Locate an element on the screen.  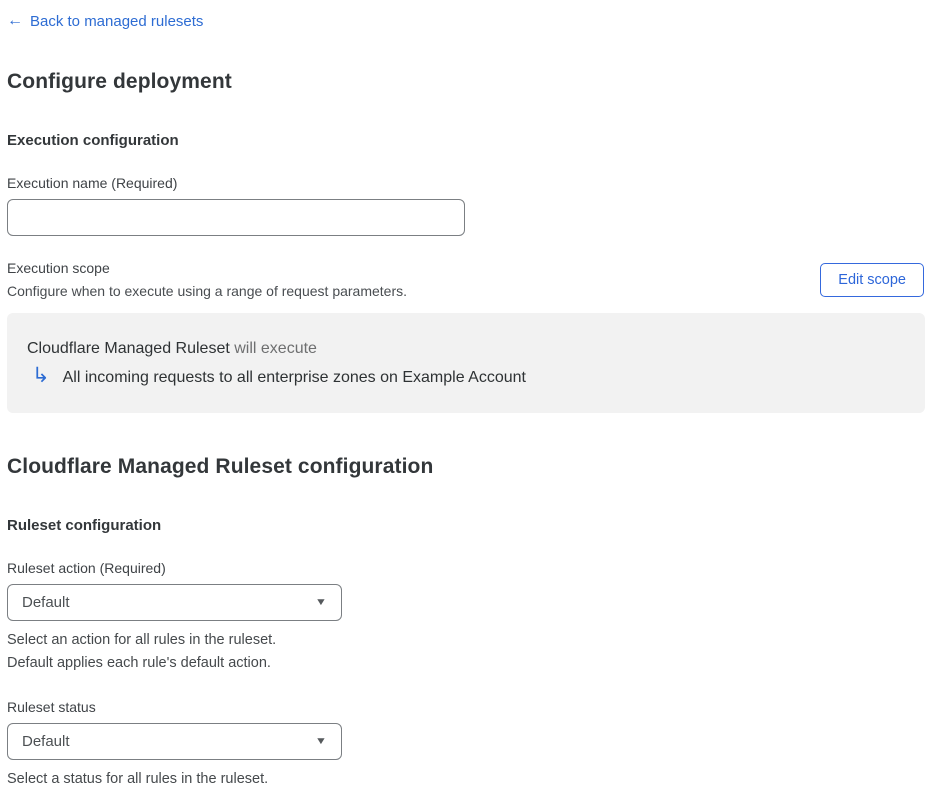
ruleset-status-label: Ruleset status is located at coordinates (51, 707).